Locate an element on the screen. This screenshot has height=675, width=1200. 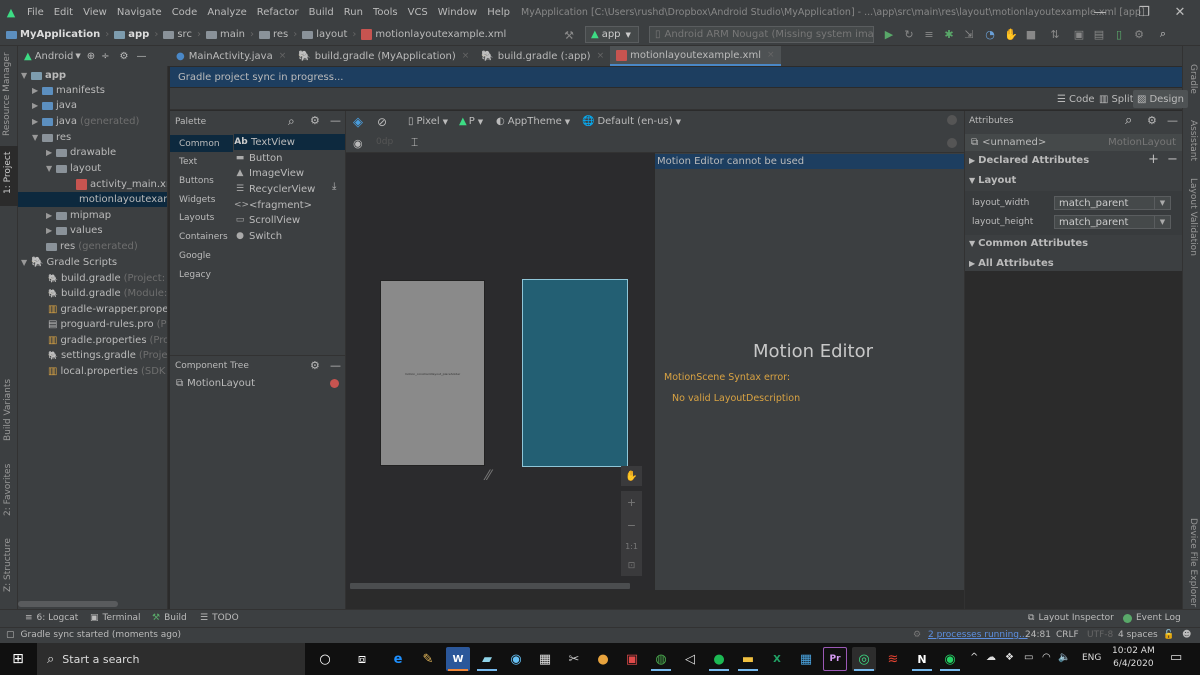
menu-analyze: Analyze is located at coordinates (226, 12).